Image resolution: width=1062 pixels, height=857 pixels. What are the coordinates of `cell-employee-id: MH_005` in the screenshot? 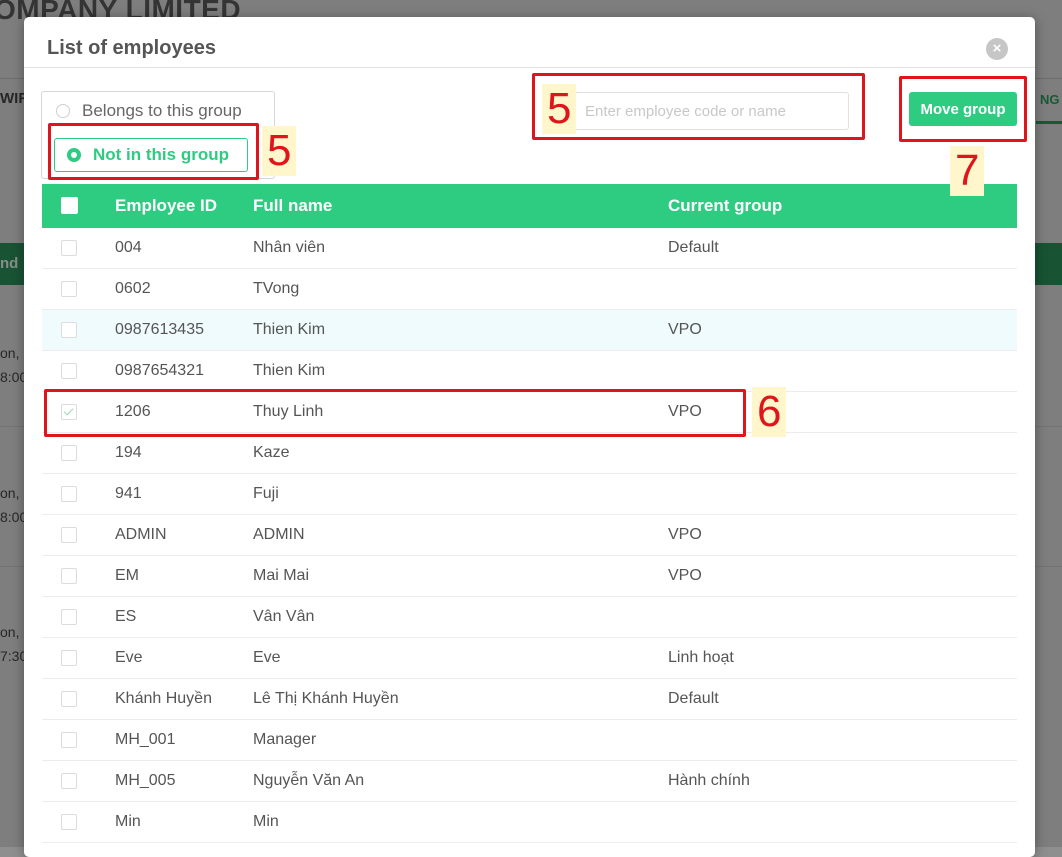 It's located at (145, 780).